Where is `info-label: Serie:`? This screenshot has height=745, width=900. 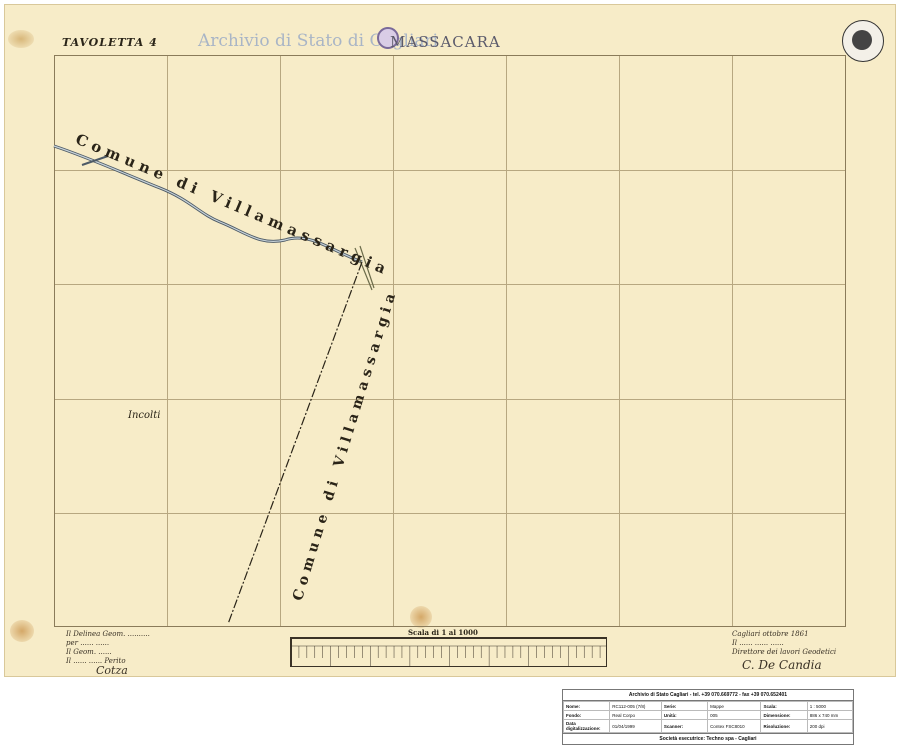 info-label: Serie: is located at coordinates (684, 706).